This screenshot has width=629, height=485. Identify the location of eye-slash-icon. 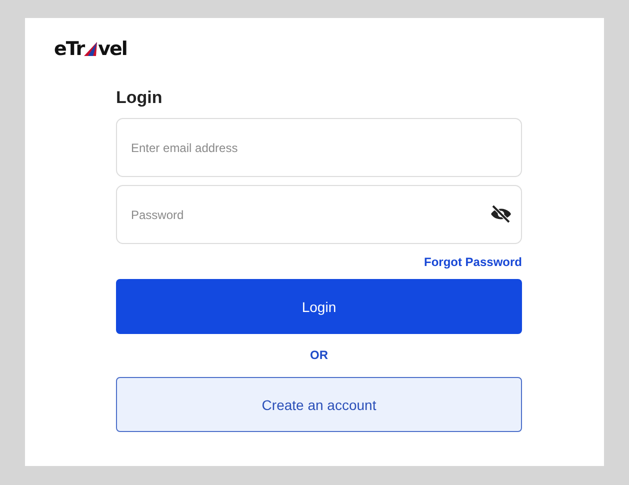
(501, 214).